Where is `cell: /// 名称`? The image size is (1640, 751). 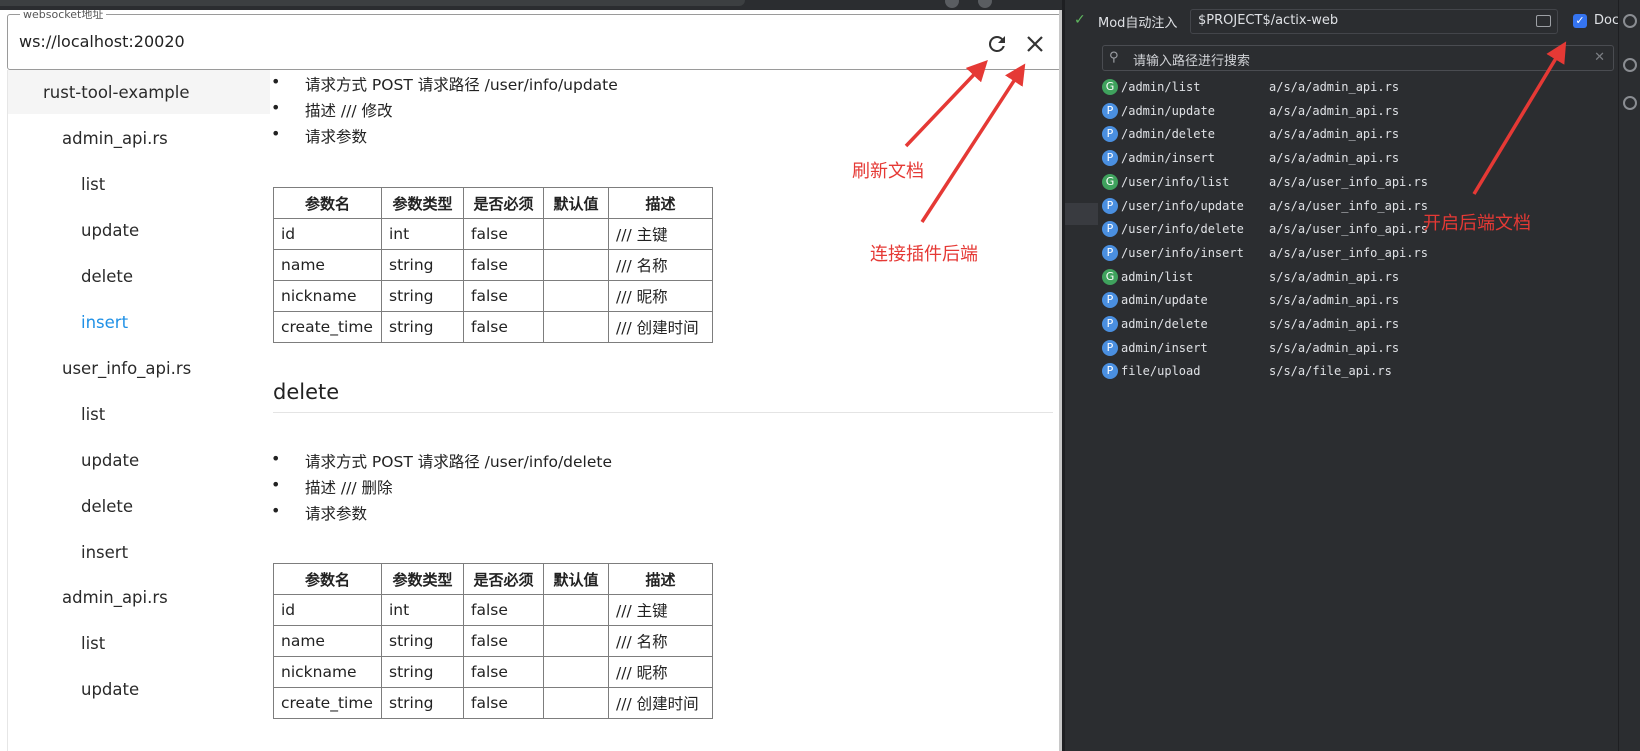
cell: /// 名称 is located at coordinates (660, 265).